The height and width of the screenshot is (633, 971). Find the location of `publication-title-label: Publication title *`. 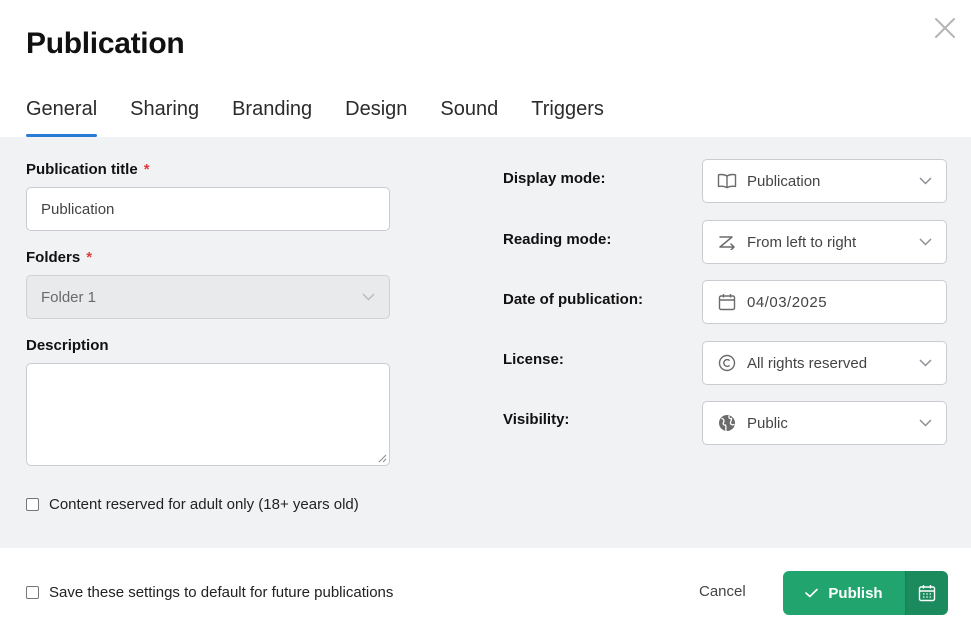

publication-title-label: Publication title * is located at coordinates (88, 169).